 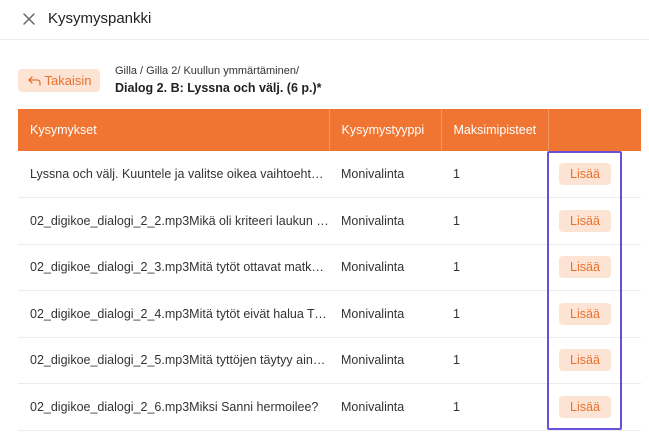 What do you see at coordinates (207, 71) in the screenshot?
I see `breadcrumb: Gilla / Gilla 2/ Kuullun ymmärtäminen/` at bounding box center [207, 71].